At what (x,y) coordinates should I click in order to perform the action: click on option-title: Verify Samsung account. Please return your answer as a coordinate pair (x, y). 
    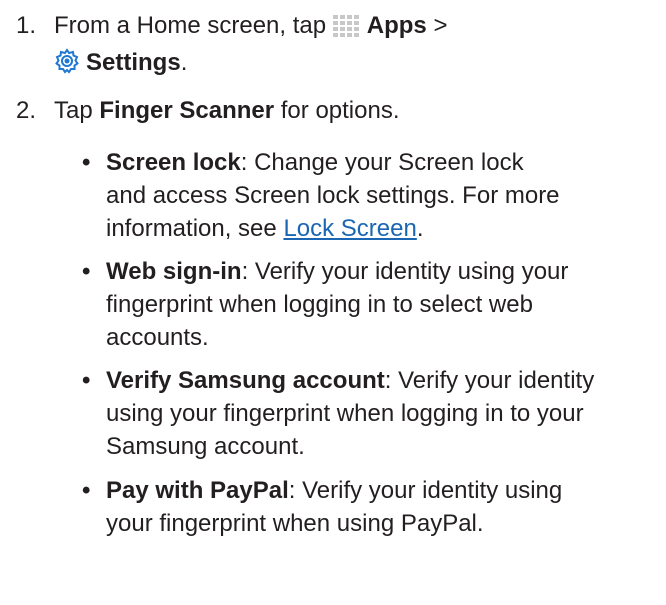
    Looking at the image, I should click on (245, 380).